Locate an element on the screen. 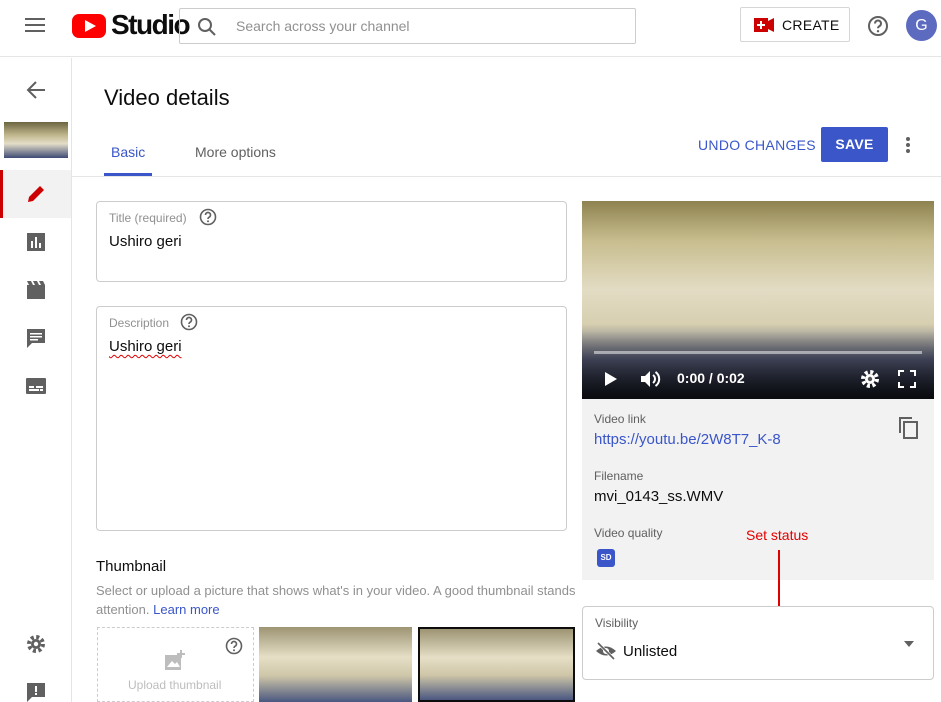  set-status-annotation: Set status is located at coordinates (777, 535).